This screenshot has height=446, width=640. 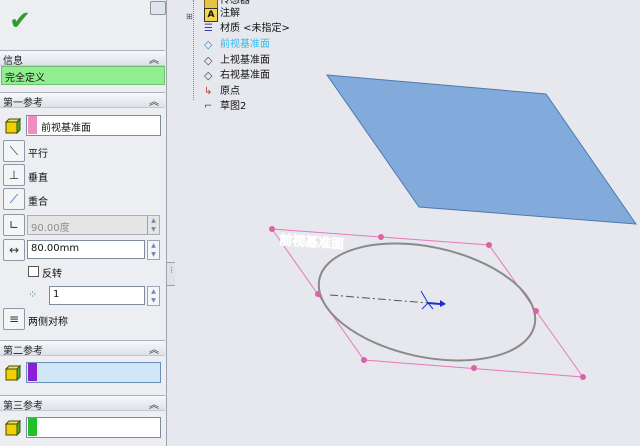 I want to click on material-icon: ☰, so click(x=208, y=28).